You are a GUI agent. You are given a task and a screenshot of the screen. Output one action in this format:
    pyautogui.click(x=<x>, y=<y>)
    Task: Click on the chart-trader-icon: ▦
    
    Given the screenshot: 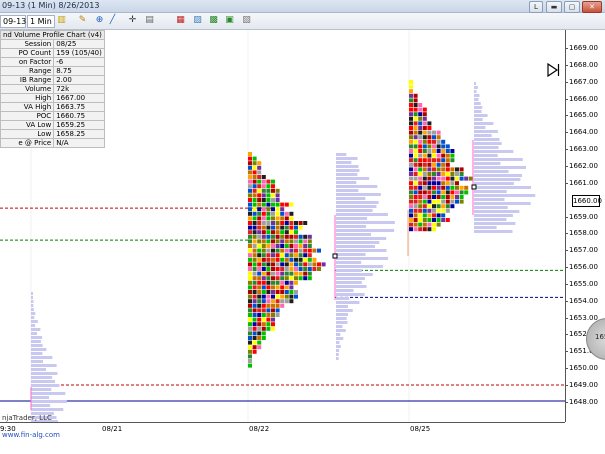 What is the action you would take?
    pyautogui.click(x=180, y=20)
    